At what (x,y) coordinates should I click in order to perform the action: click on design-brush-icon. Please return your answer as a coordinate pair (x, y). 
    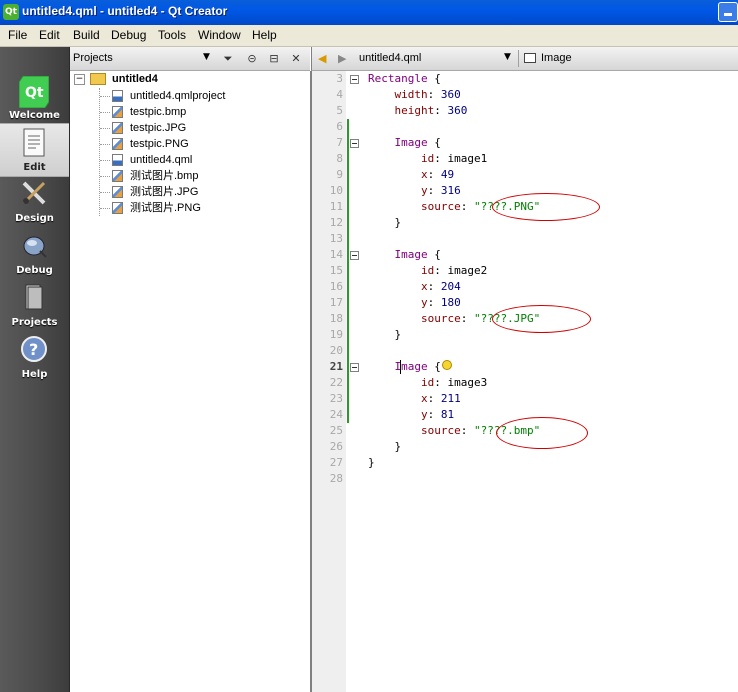
    Looking at the image, I should click on (34, 193).